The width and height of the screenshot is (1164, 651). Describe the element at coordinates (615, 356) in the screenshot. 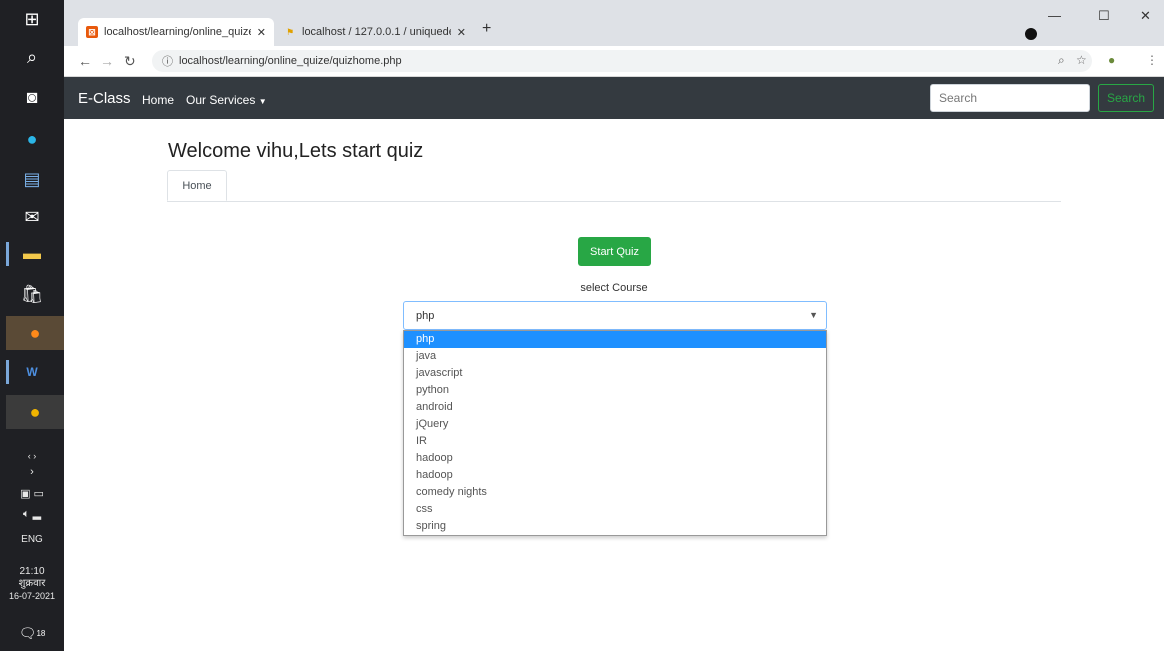

I see `course-option: java` at that location.